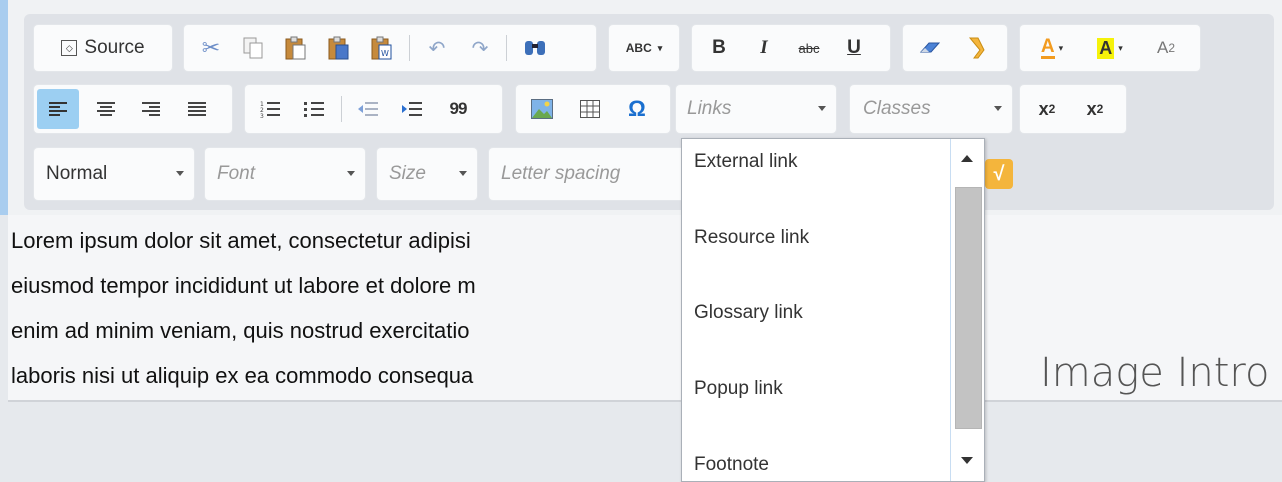  I want to click on strike-button: abc, so click(809, 48).